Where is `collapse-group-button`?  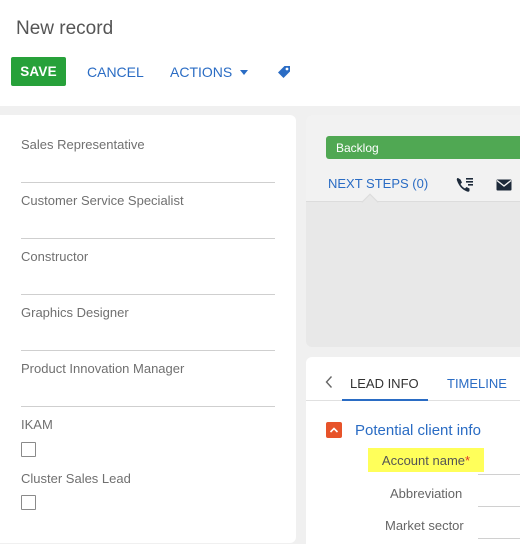 collapse-group-button is located at coordinates (334, 430).